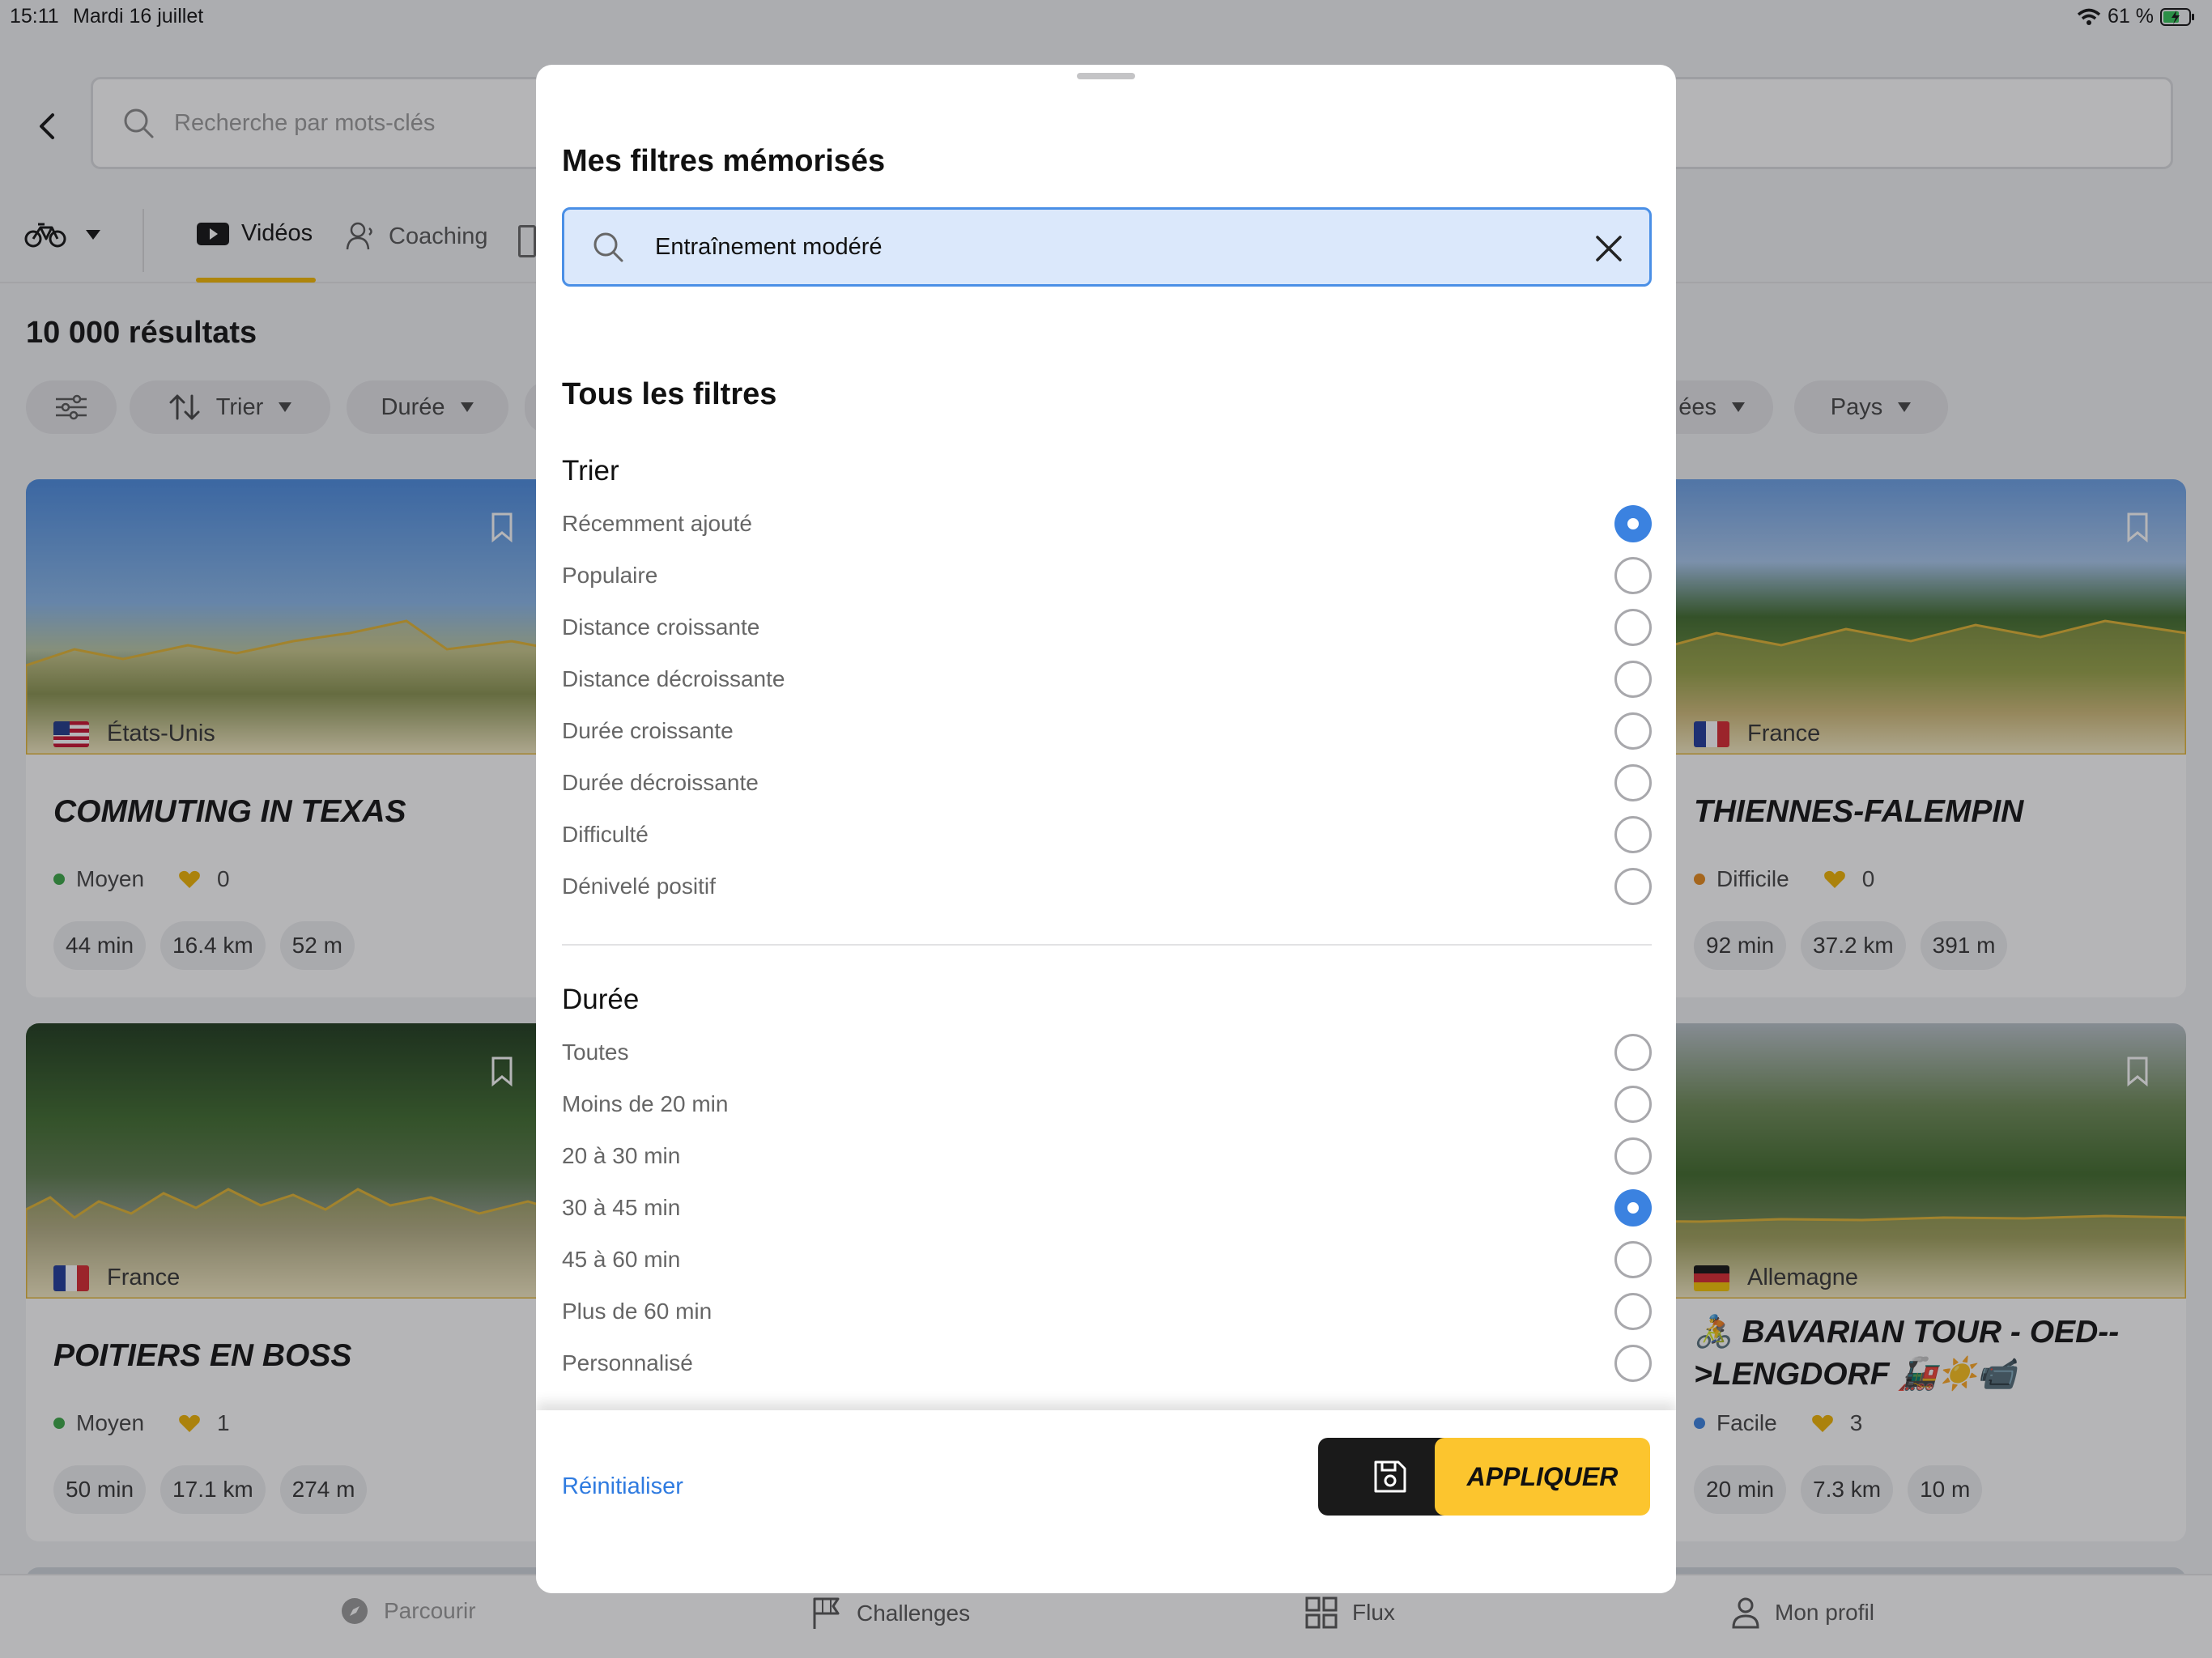 The image size is (2212, 1658). What do you see at coordinates (1107, 1156) in the screenshot?
I see `duration-option: 20 à 30 min` at bounding box center [1107, 1156].